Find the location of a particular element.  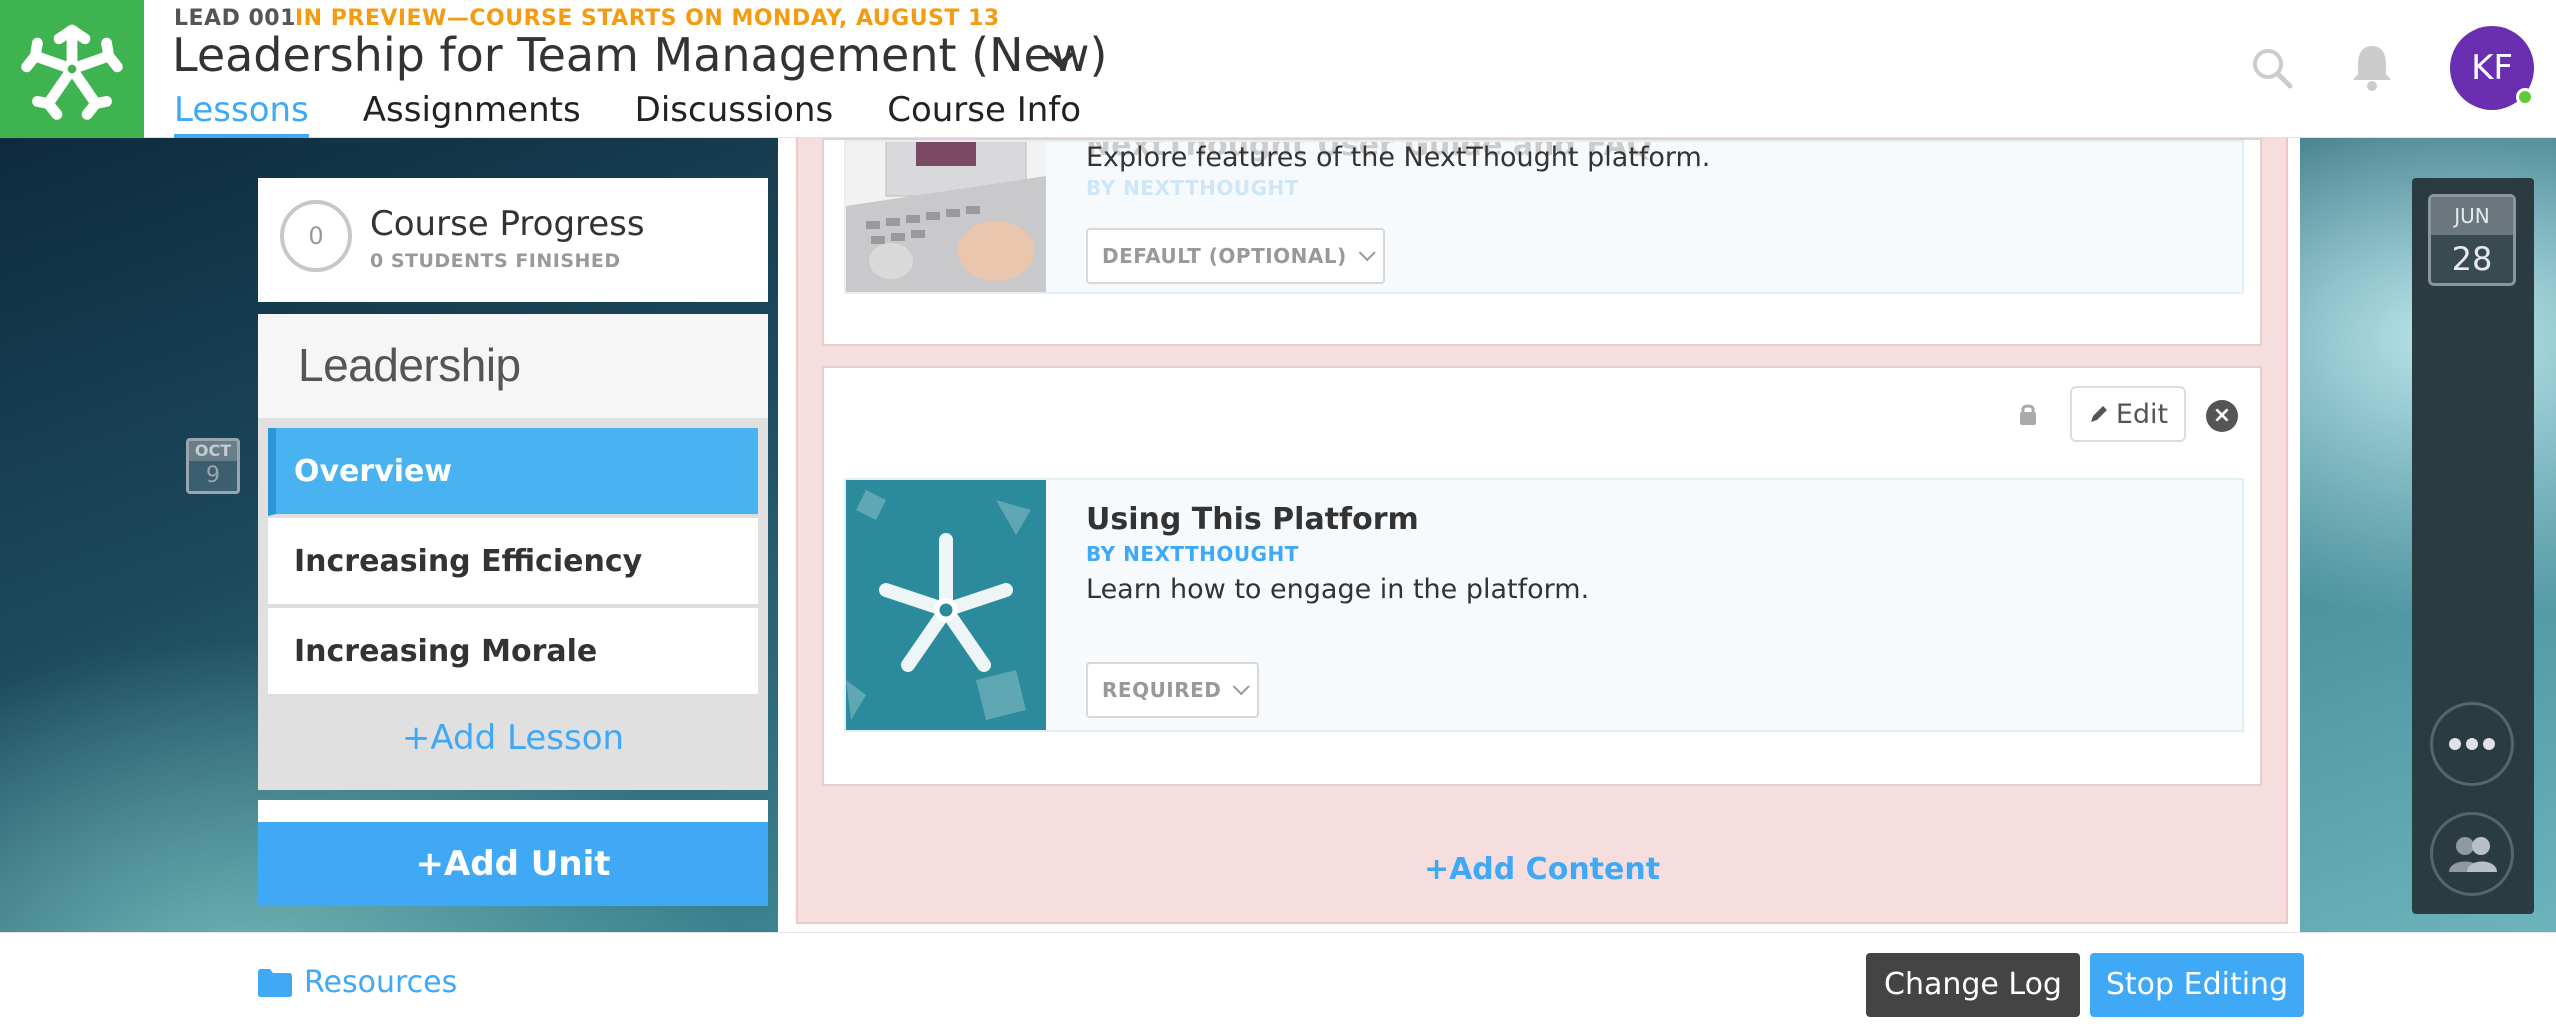

course-progress-card: 0 Course Progress 0 STUDENTS FINISHED is located at coordinates (513, 240).